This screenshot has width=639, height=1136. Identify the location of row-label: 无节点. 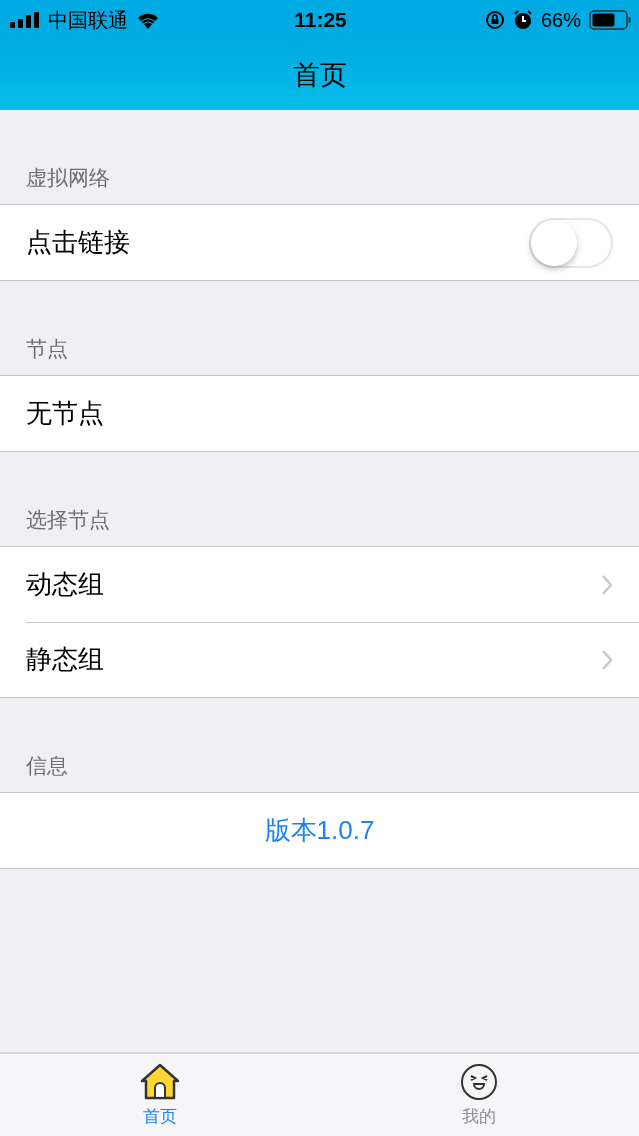
(65, 413).